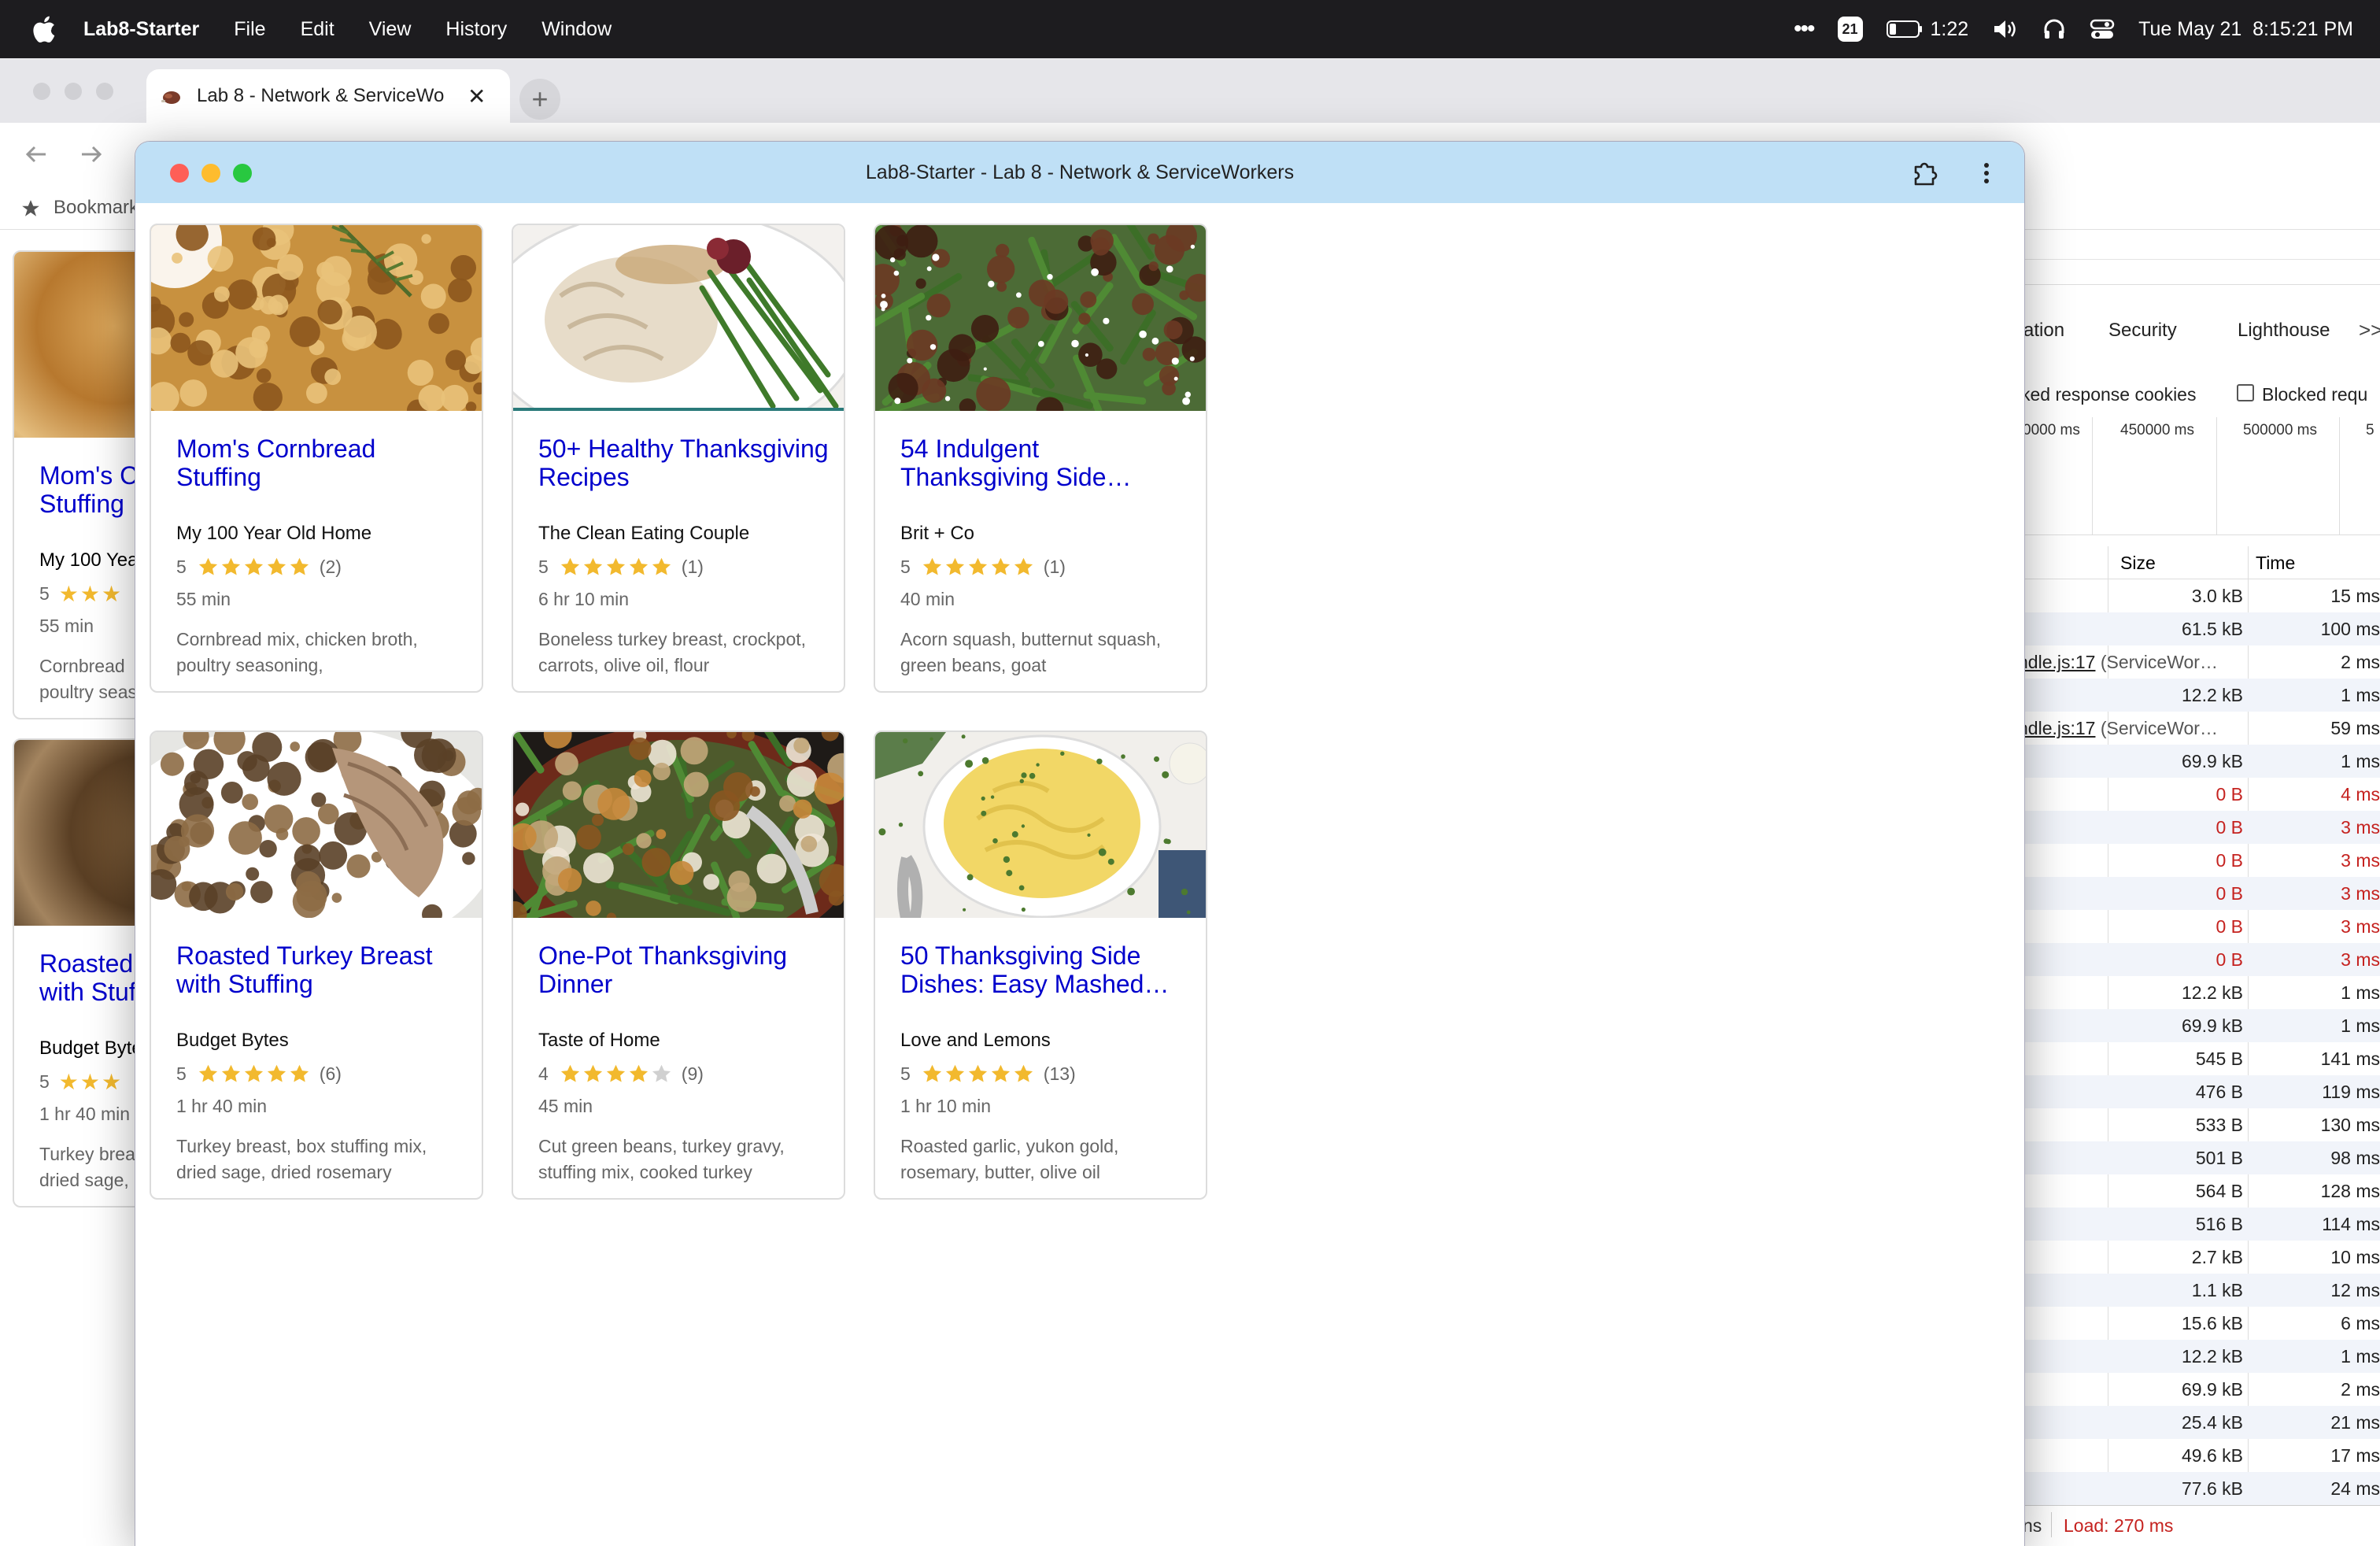  Describe the element at coordinates (2360, 960) in the screenshot. I see `row-time: 3 ms` at that location.